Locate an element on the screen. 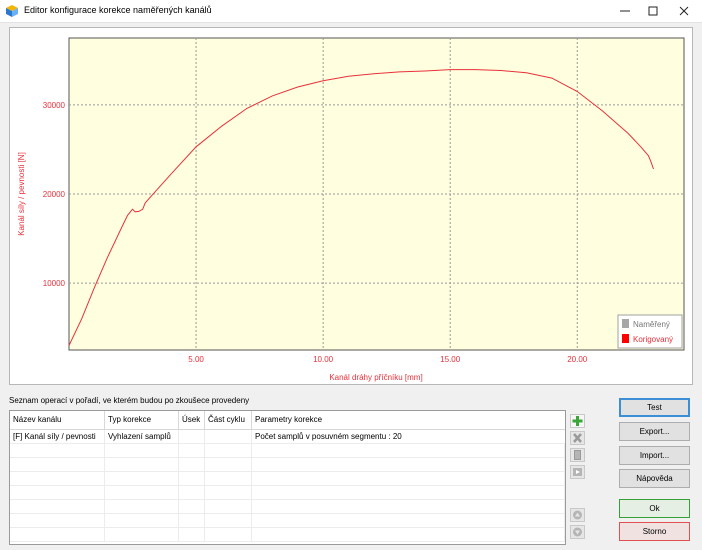  minimize-icon is located at coordinates (625, 11).